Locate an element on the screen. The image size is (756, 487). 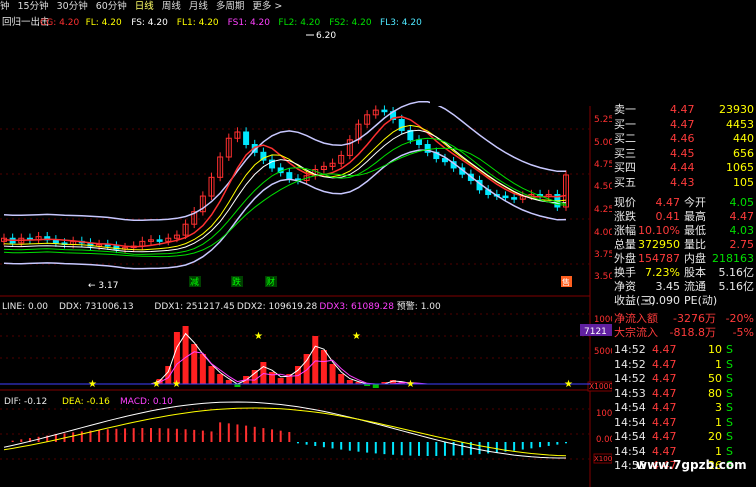
stat-label: 最低 is located at coordinates (695, 230).